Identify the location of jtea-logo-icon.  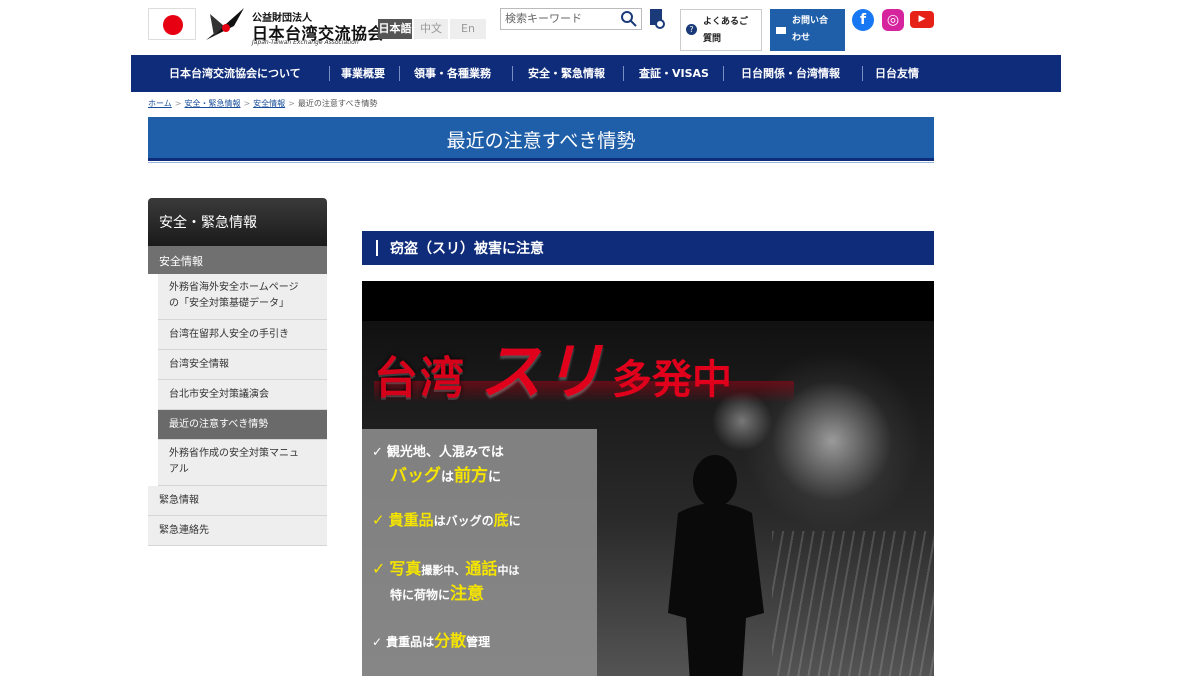
(226, 25).